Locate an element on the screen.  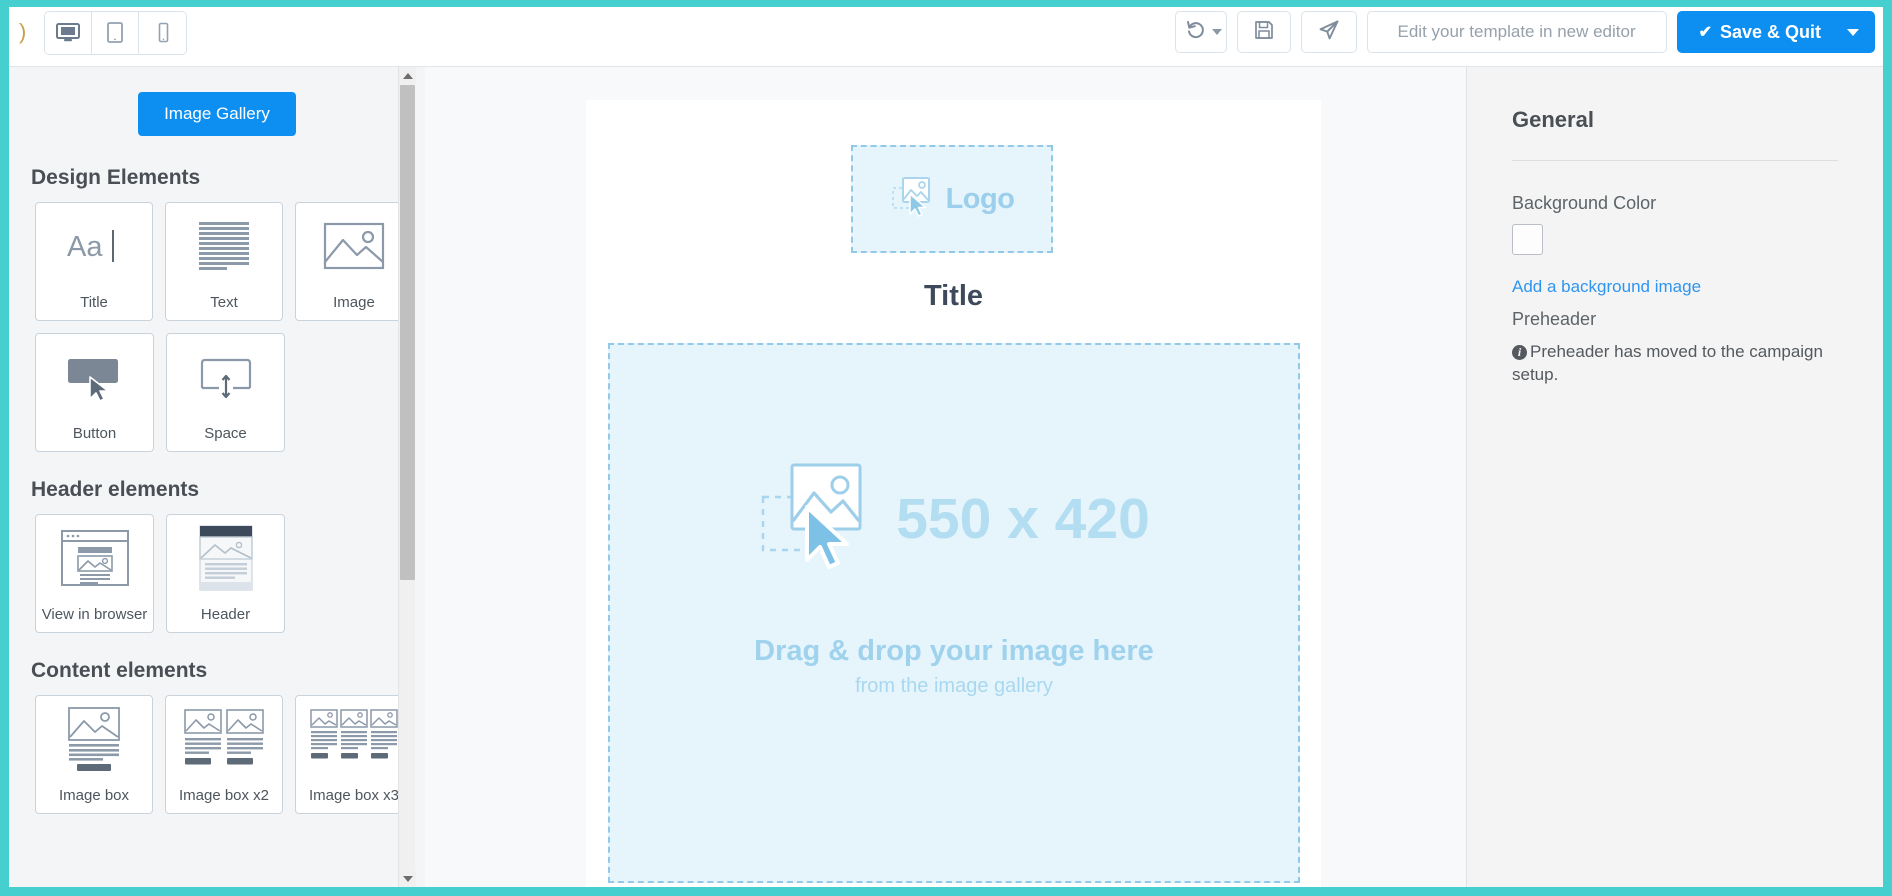
edit-in-new-editor-button: Edit your template in new editor is located at coordinates (1516, 32).